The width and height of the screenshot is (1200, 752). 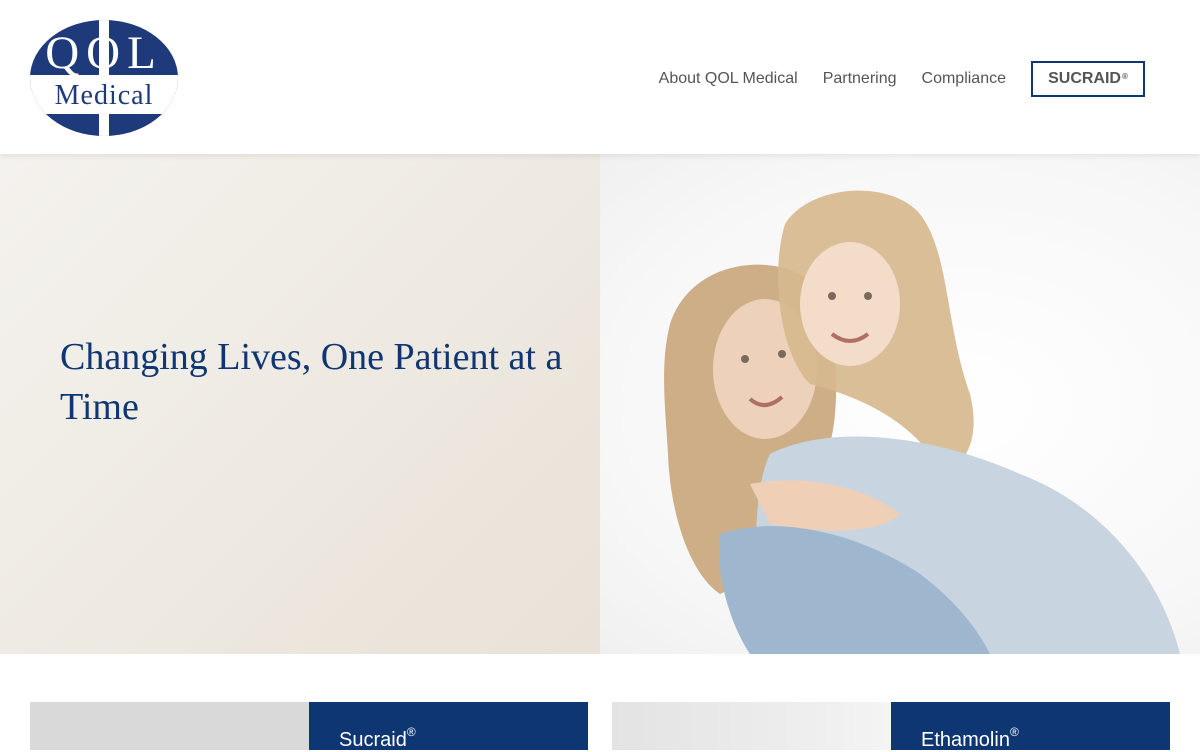 I want to click on product-card-title: Ethamolin®, so click(x=970, y=738).